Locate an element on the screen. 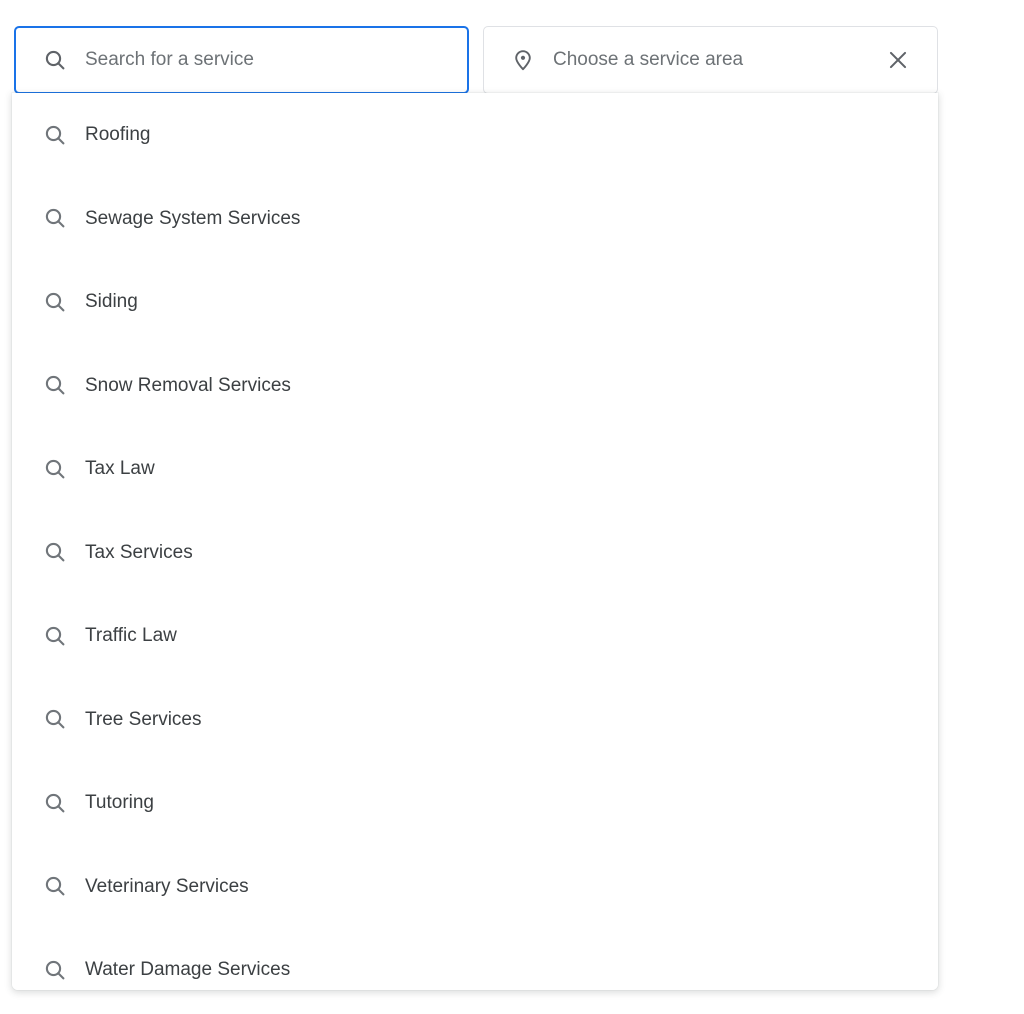  suggestion-item: Tax Services is located at coordinates (475, 552).